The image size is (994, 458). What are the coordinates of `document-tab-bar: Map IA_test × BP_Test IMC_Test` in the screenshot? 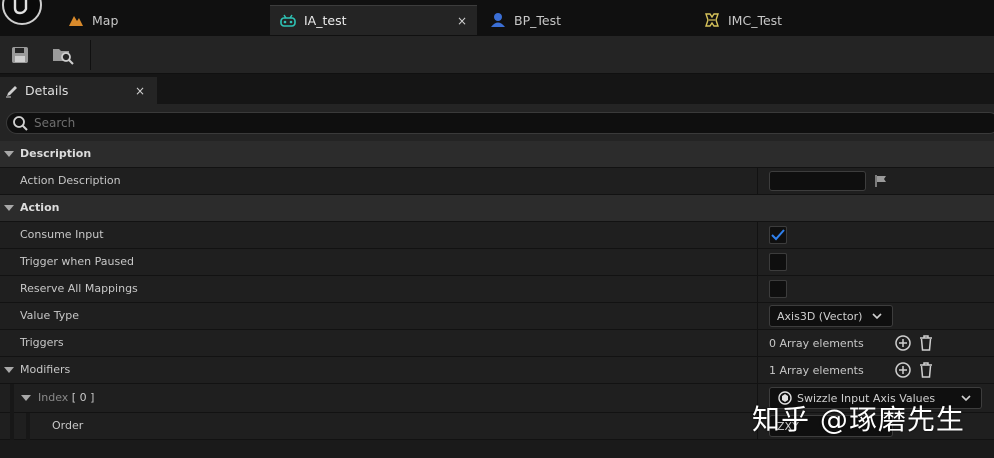 It's located at (497, 18).